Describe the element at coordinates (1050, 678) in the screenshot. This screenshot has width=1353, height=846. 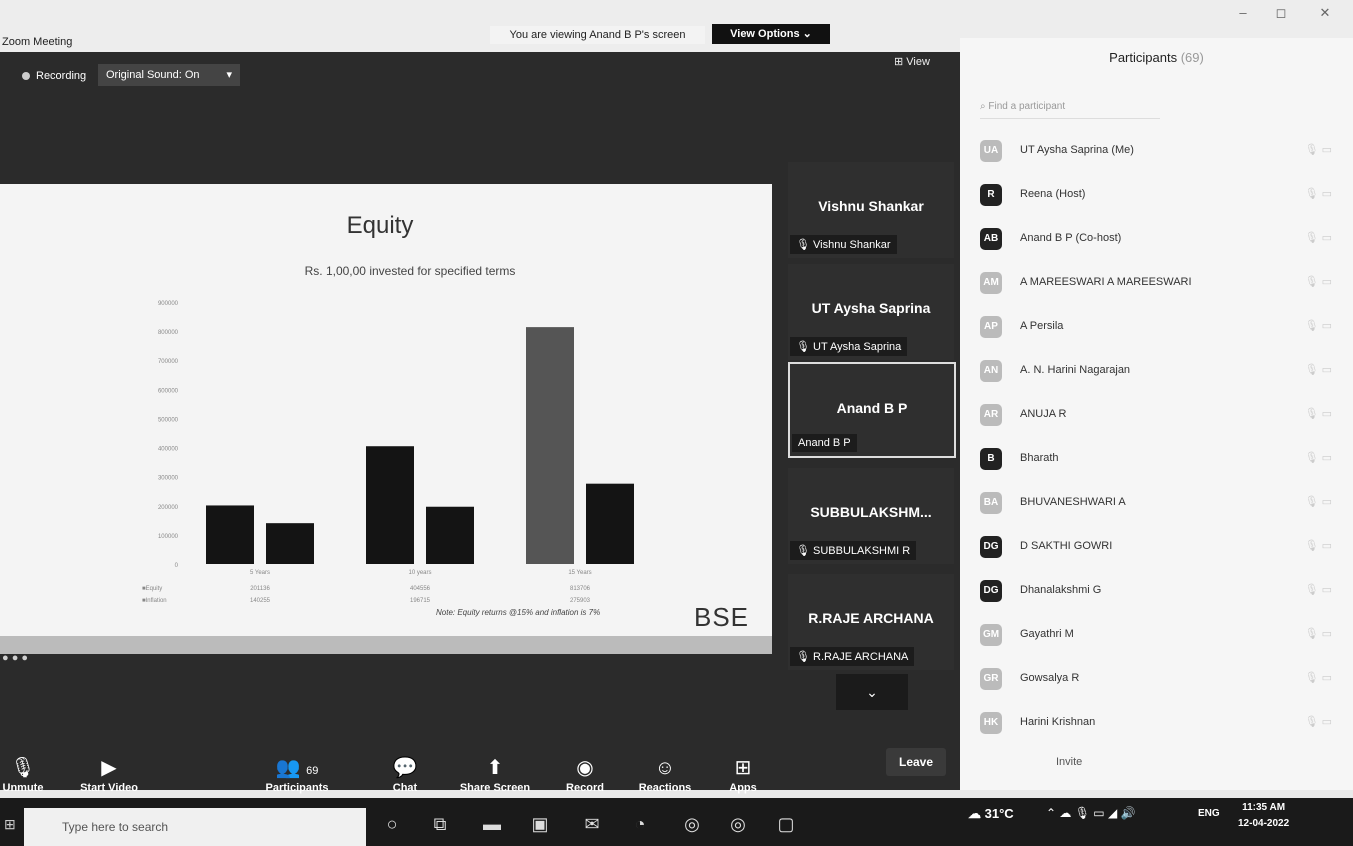
I see `participant-name: Gowsalya R` at that location.